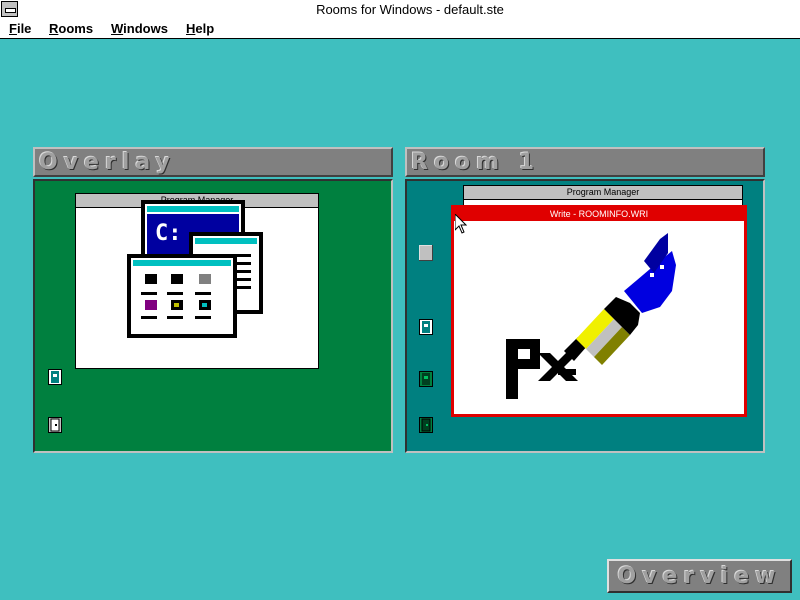  I want to click on mini-window-title: Write - ROOMINFO.WRI, so click(599, 214).